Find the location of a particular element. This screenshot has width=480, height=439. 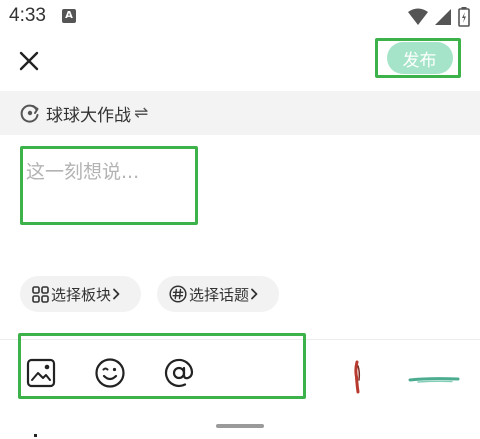

select-topic-label: 选择话题 is located at coordinates (219, 294).